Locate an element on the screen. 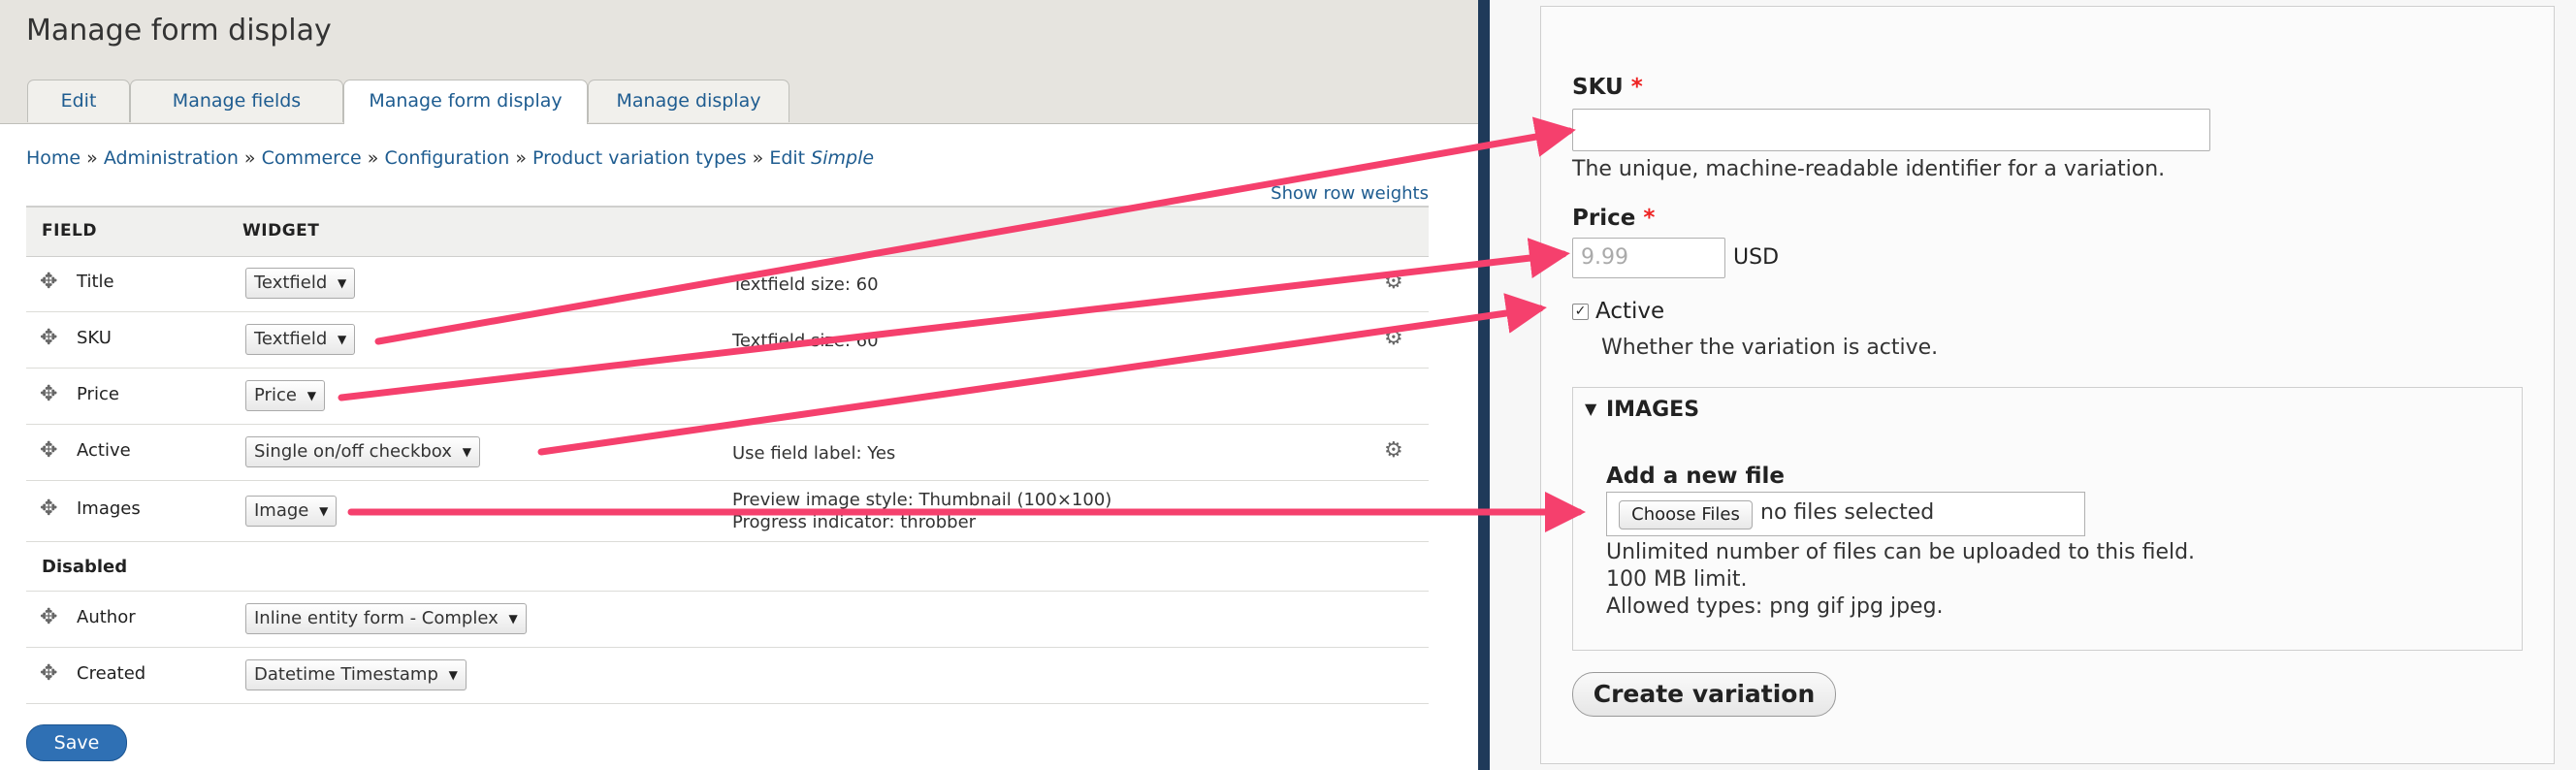  sku-label: SKU * is located at coordinates (1607, 88).